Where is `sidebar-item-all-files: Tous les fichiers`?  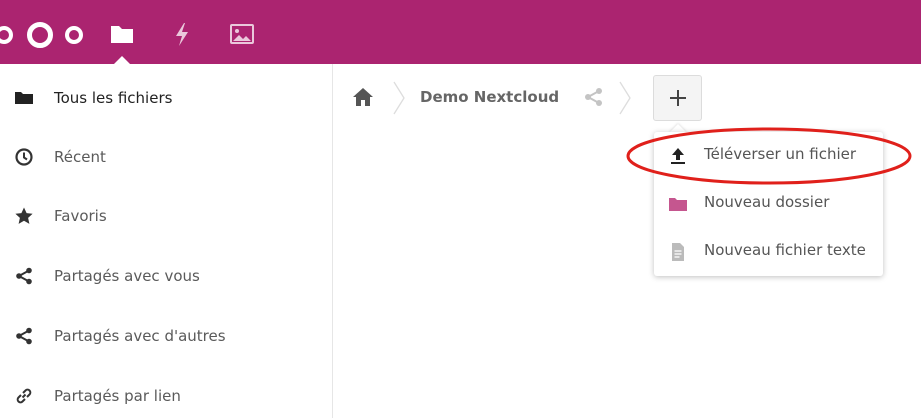
sidebar-item-all-files: Tous les fichiers is located at coordinates (166, 98).